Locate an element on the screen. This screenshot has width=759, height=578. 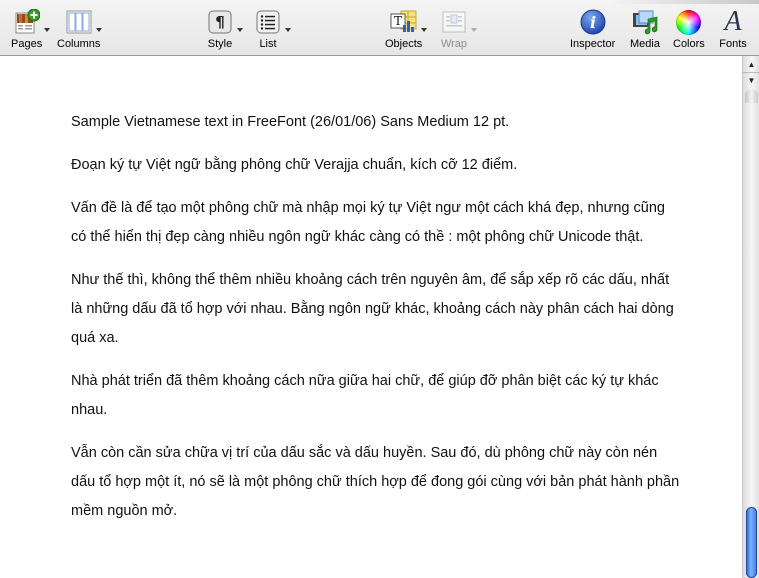
vertical-scrollbar: ▲ ▼ is located at coordinates (750, 317).